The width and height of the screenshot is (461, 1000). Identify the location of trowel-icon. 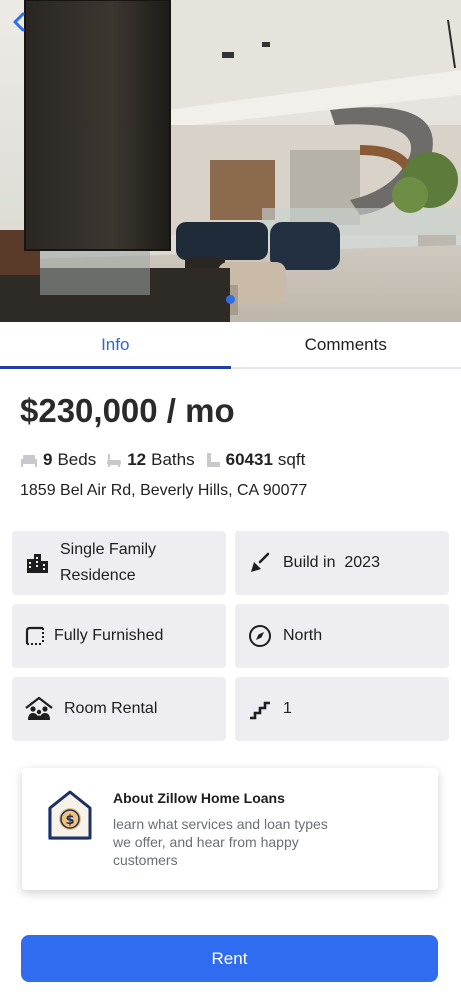
(260, 562).